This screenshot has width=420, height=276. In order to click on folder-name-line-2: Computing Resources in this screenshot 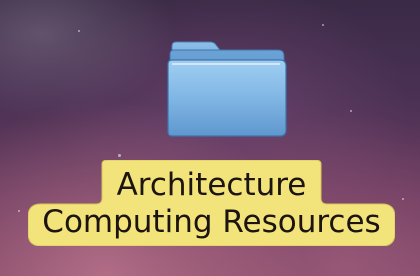, I will do `click(211, 222)`.